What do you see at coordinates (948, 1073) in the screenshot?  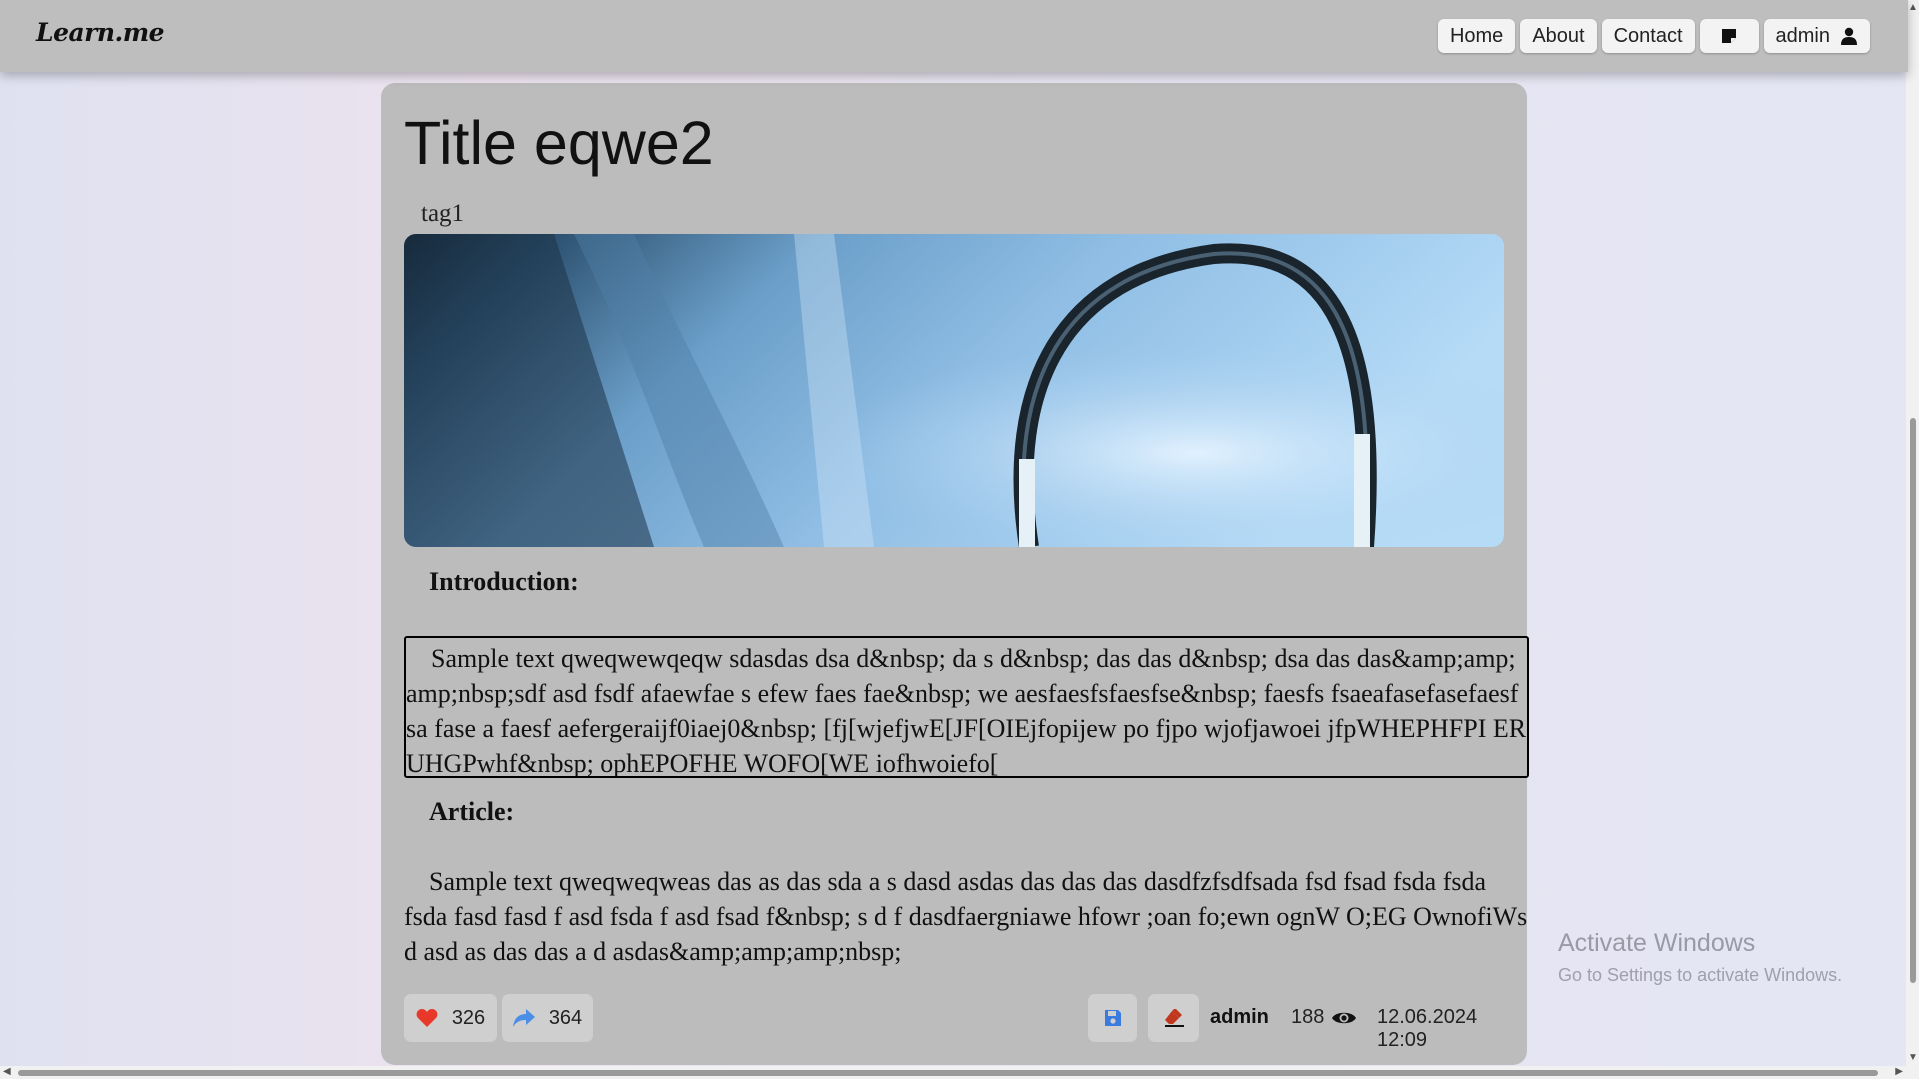 I see `horizontal-scroll-thumb` at bounding box center [948, 1073].